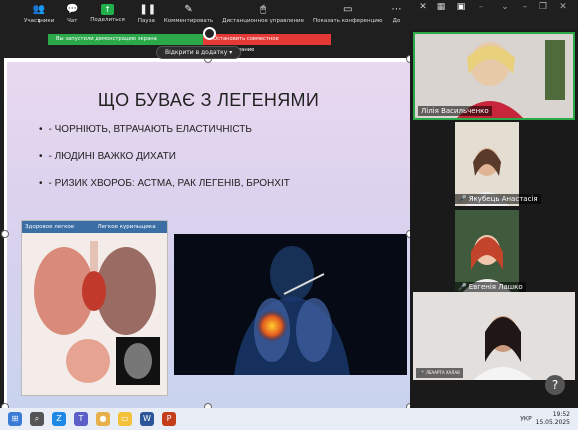  What do you see at coordinates (348, 21) in the screenshot?
I see `show-conference-label: Показать конференцию` at bounding box center [348, 21].